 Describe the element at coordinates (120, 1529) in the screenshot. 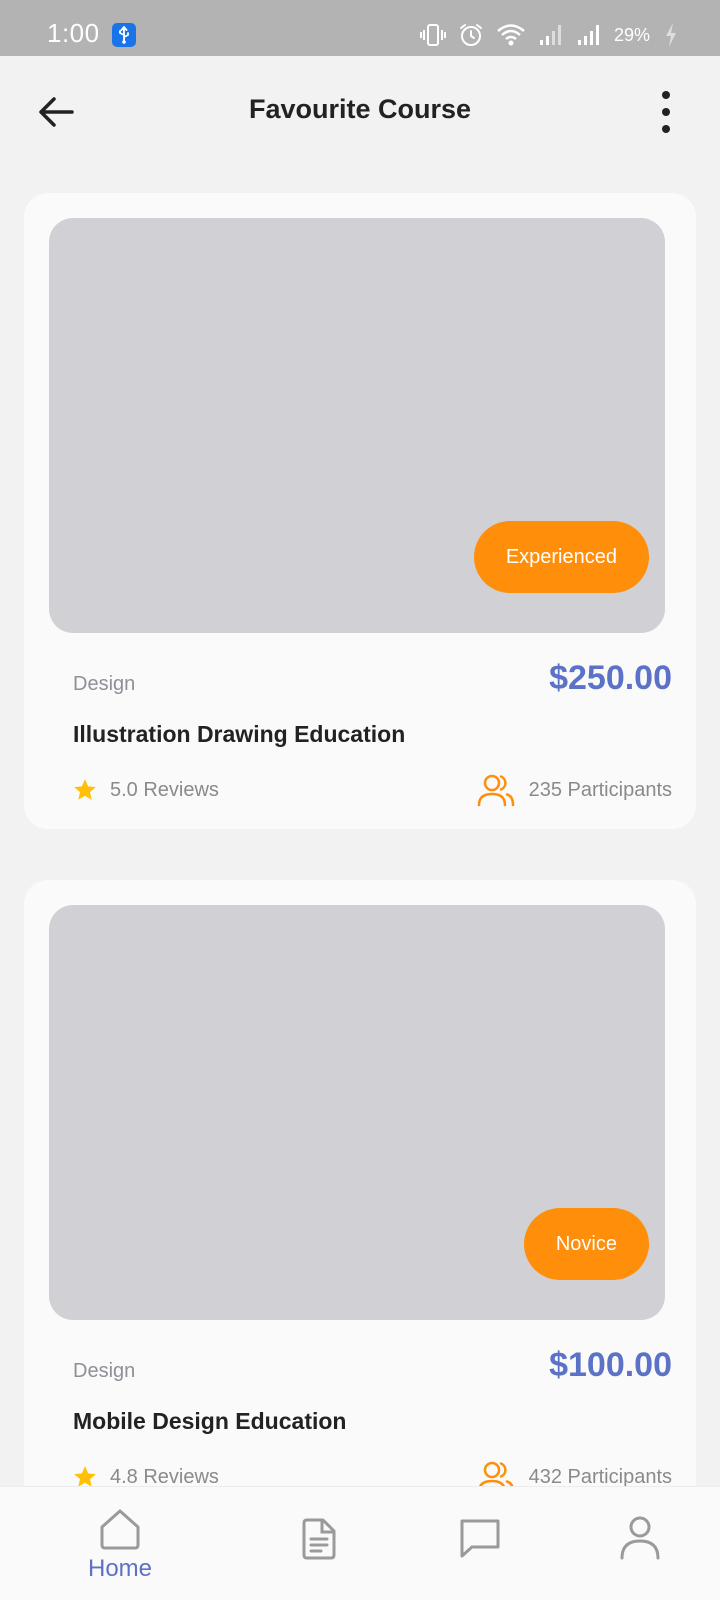

I see `home-icon` at that location.